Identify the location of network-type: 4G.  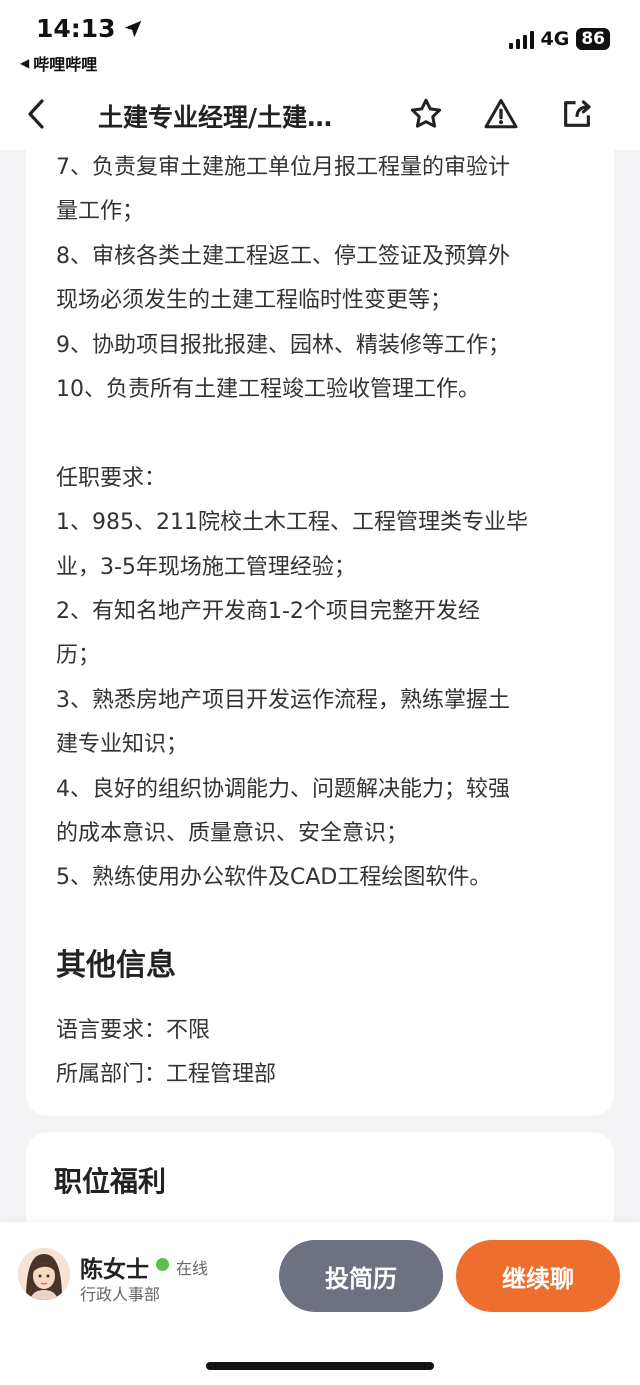
(555, 39).